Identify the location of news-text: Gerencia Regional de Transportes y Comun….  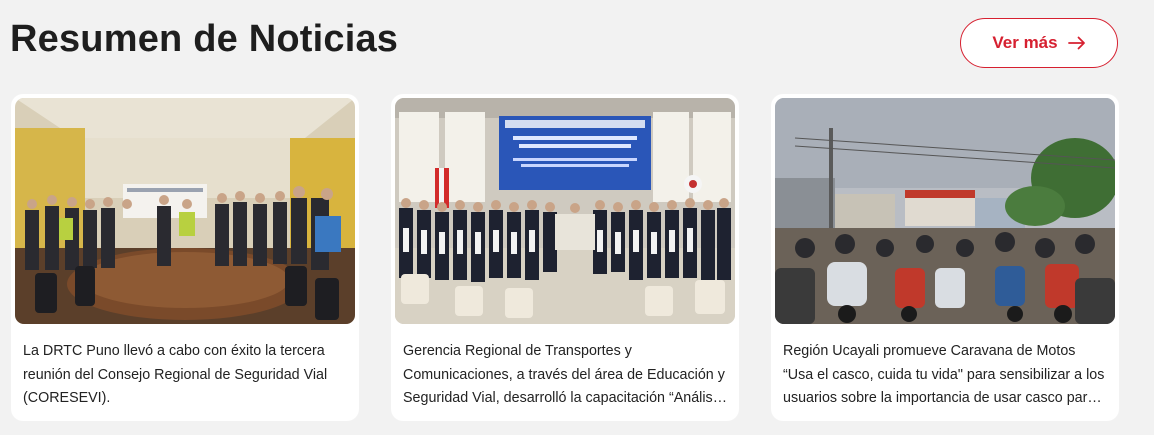
(565, 375).